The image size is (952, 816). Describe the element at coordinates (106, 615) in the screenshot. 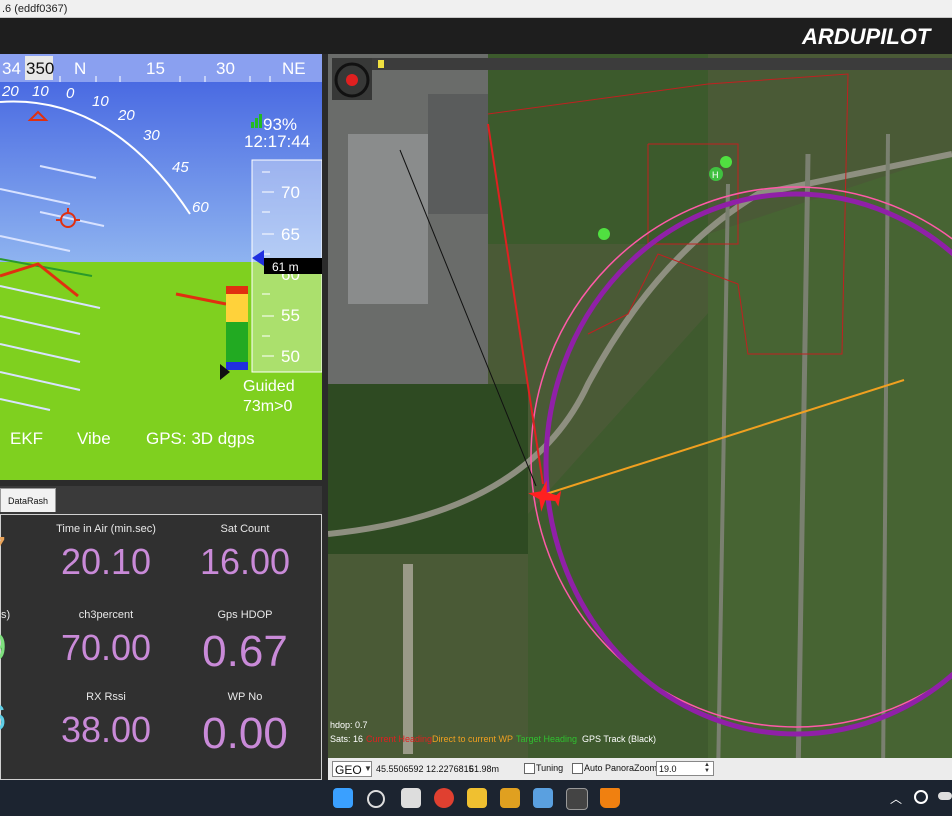

I see `quick-label: ch3percent` at that location.